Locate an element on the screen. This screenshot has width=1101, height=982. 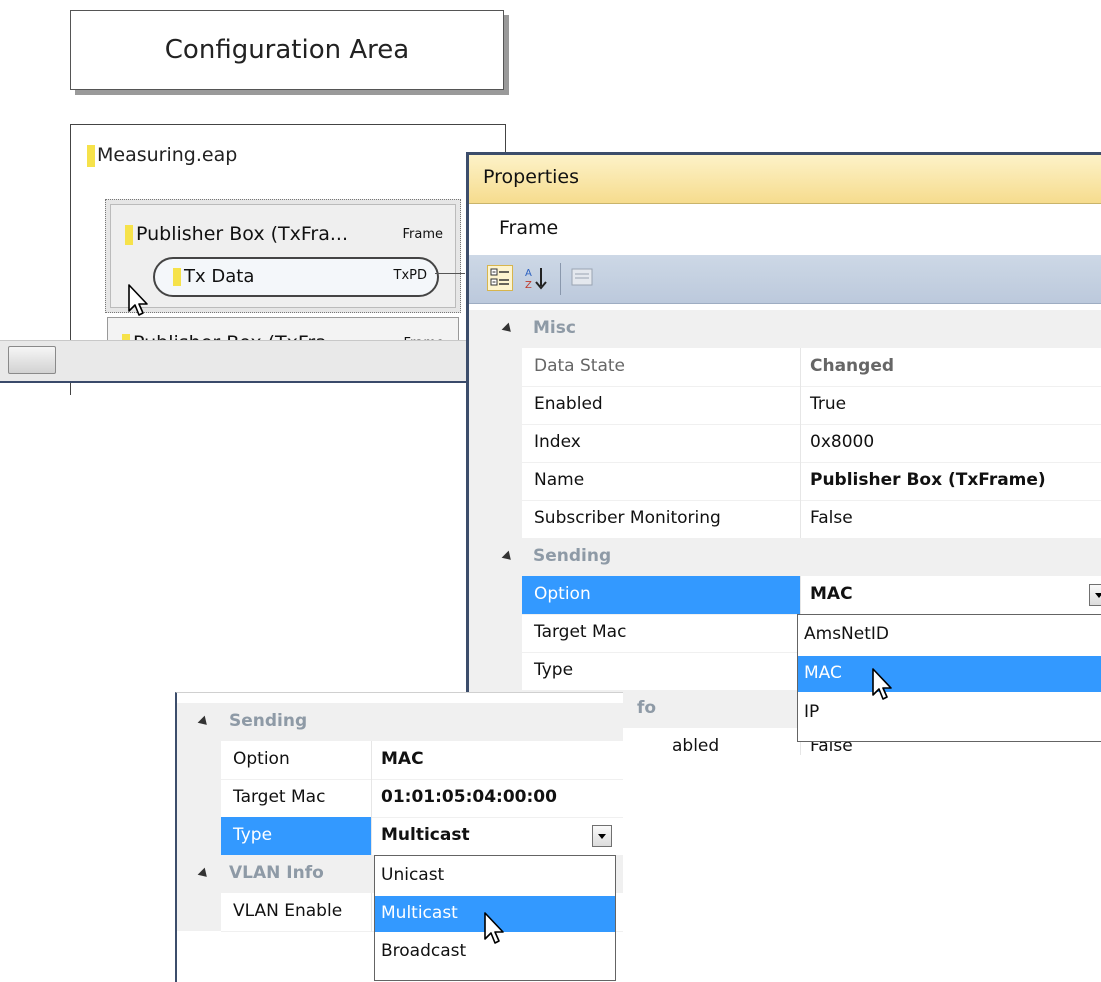
type-dropdown-button is located at coordinates (602, 836).